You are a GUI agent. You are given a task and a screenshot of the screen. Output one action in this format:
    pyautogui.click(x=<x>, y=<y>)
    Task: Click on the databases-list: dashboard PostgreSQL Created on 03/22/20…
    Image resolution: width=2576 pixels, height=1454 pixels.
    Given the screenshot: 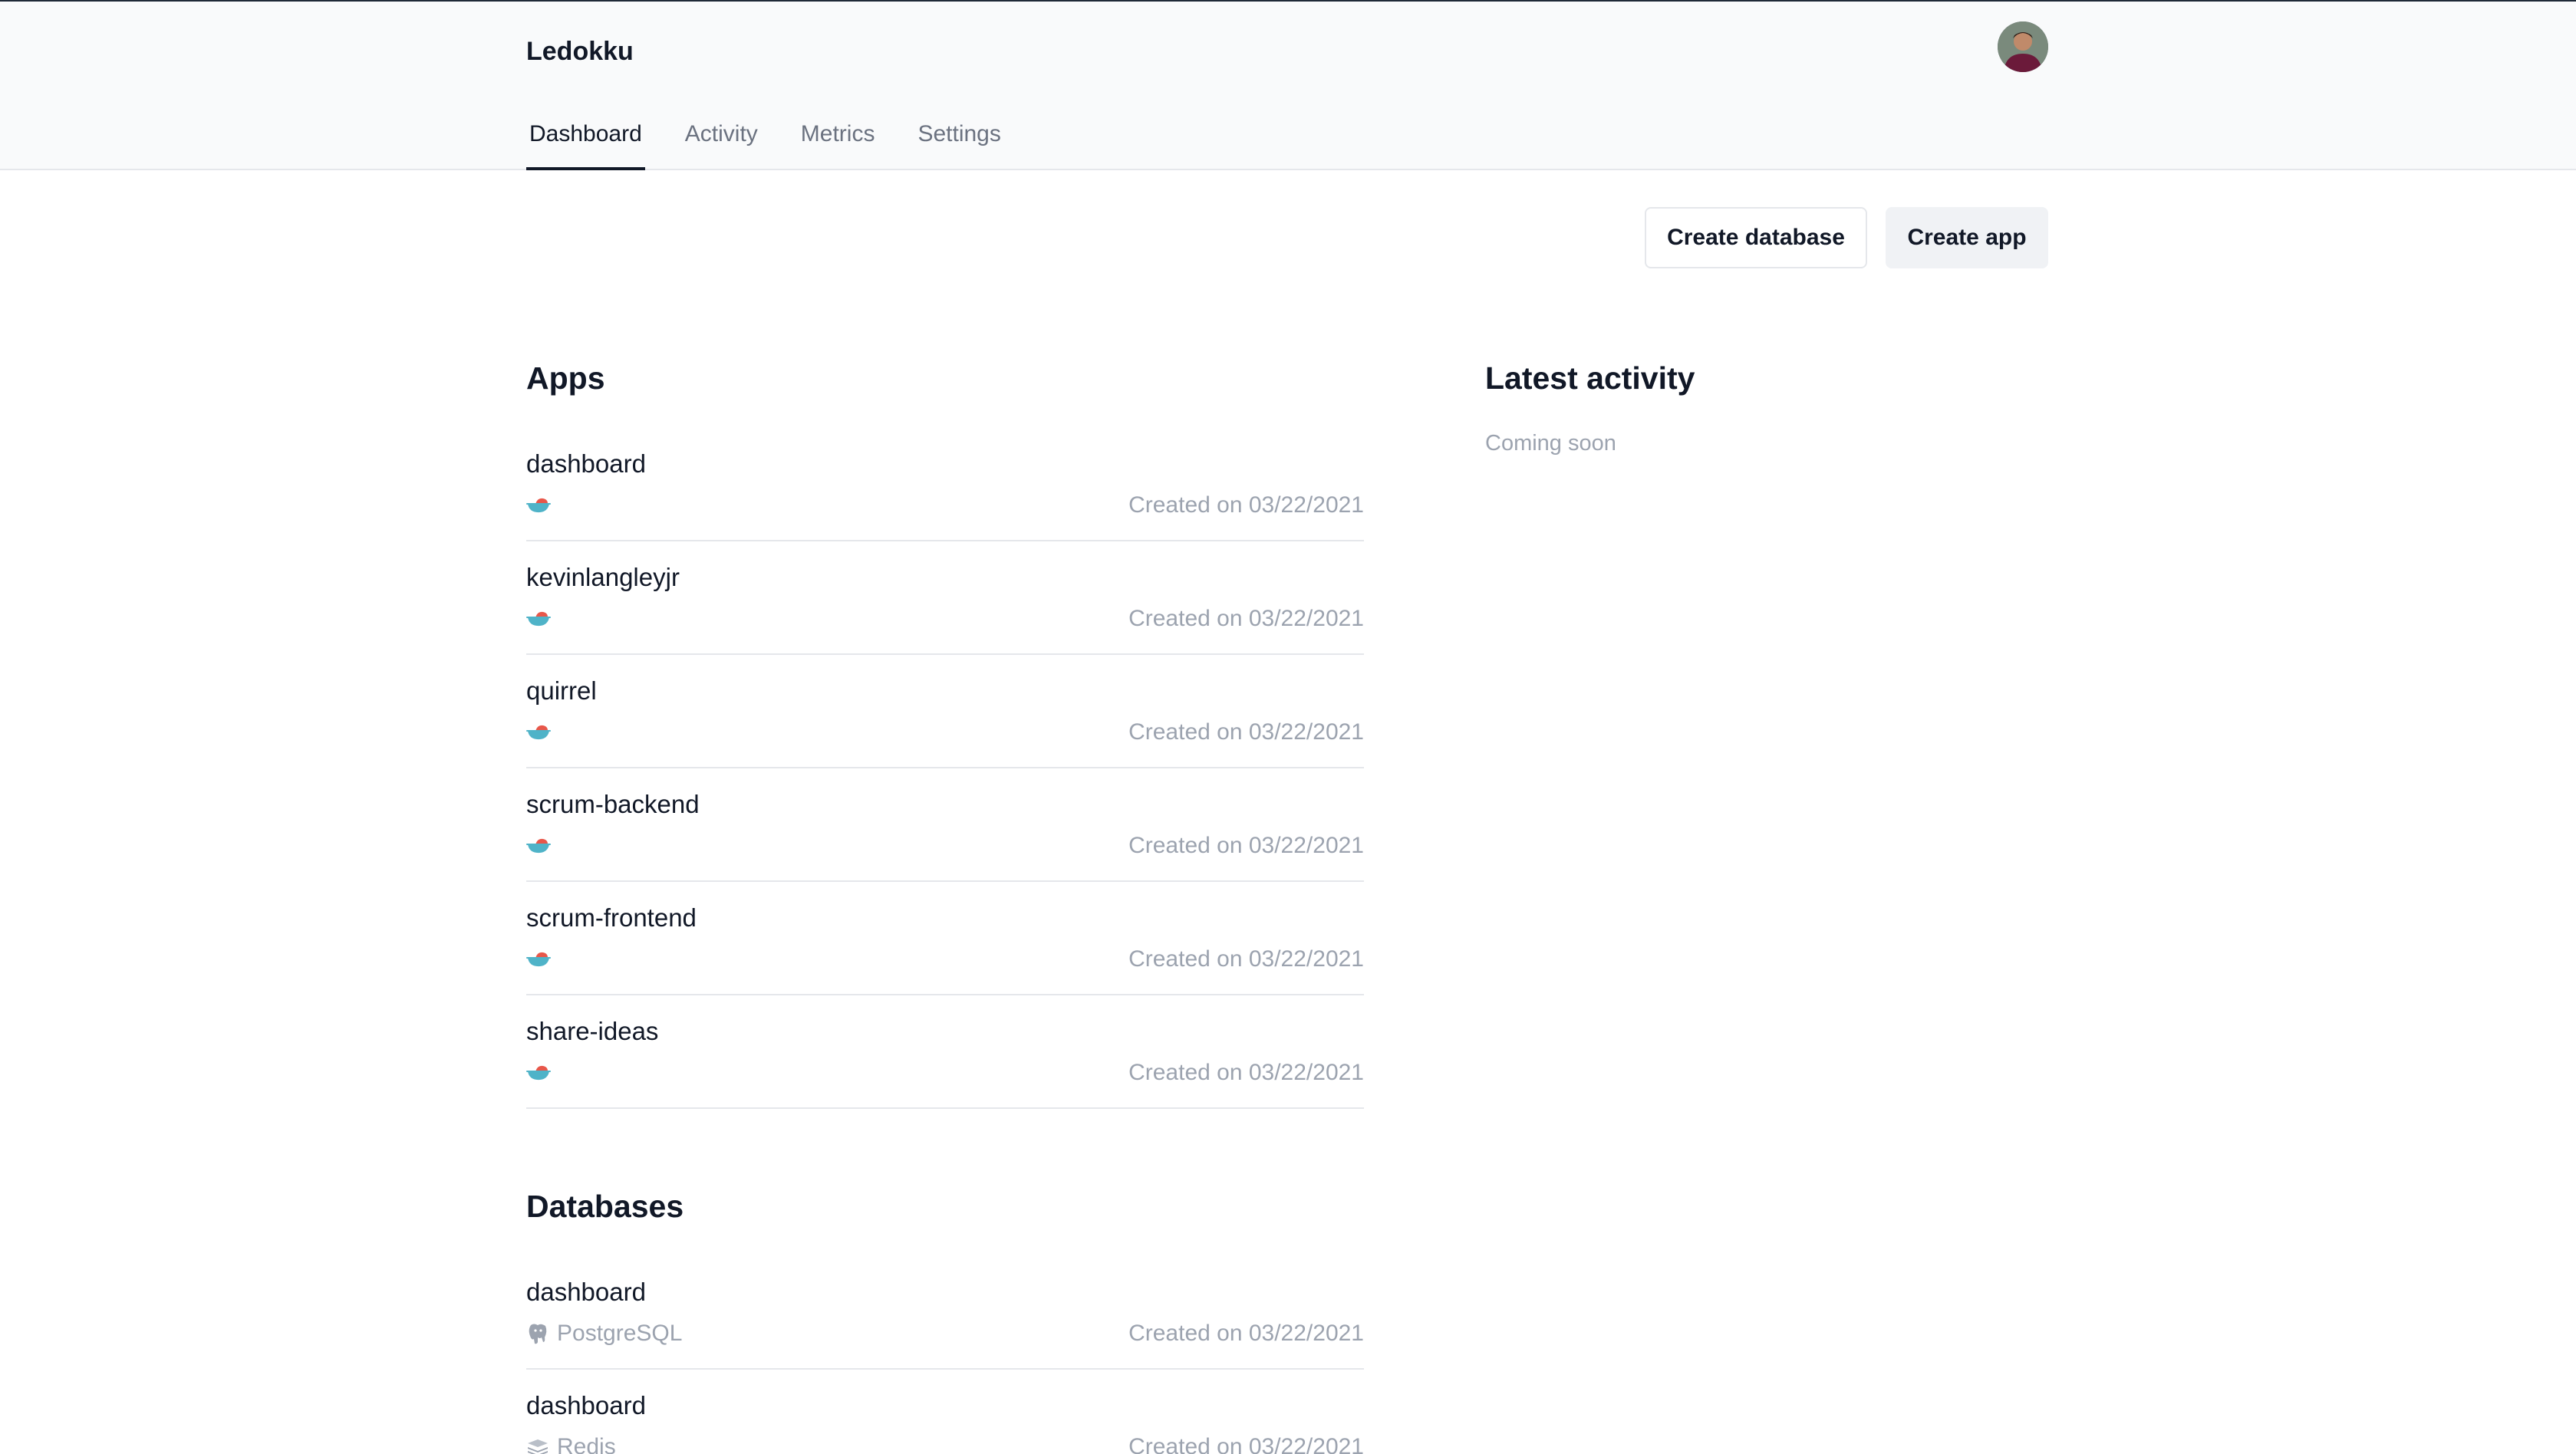 What is the action you would take?
    pyautogui.click(x=945, y=1355)
    